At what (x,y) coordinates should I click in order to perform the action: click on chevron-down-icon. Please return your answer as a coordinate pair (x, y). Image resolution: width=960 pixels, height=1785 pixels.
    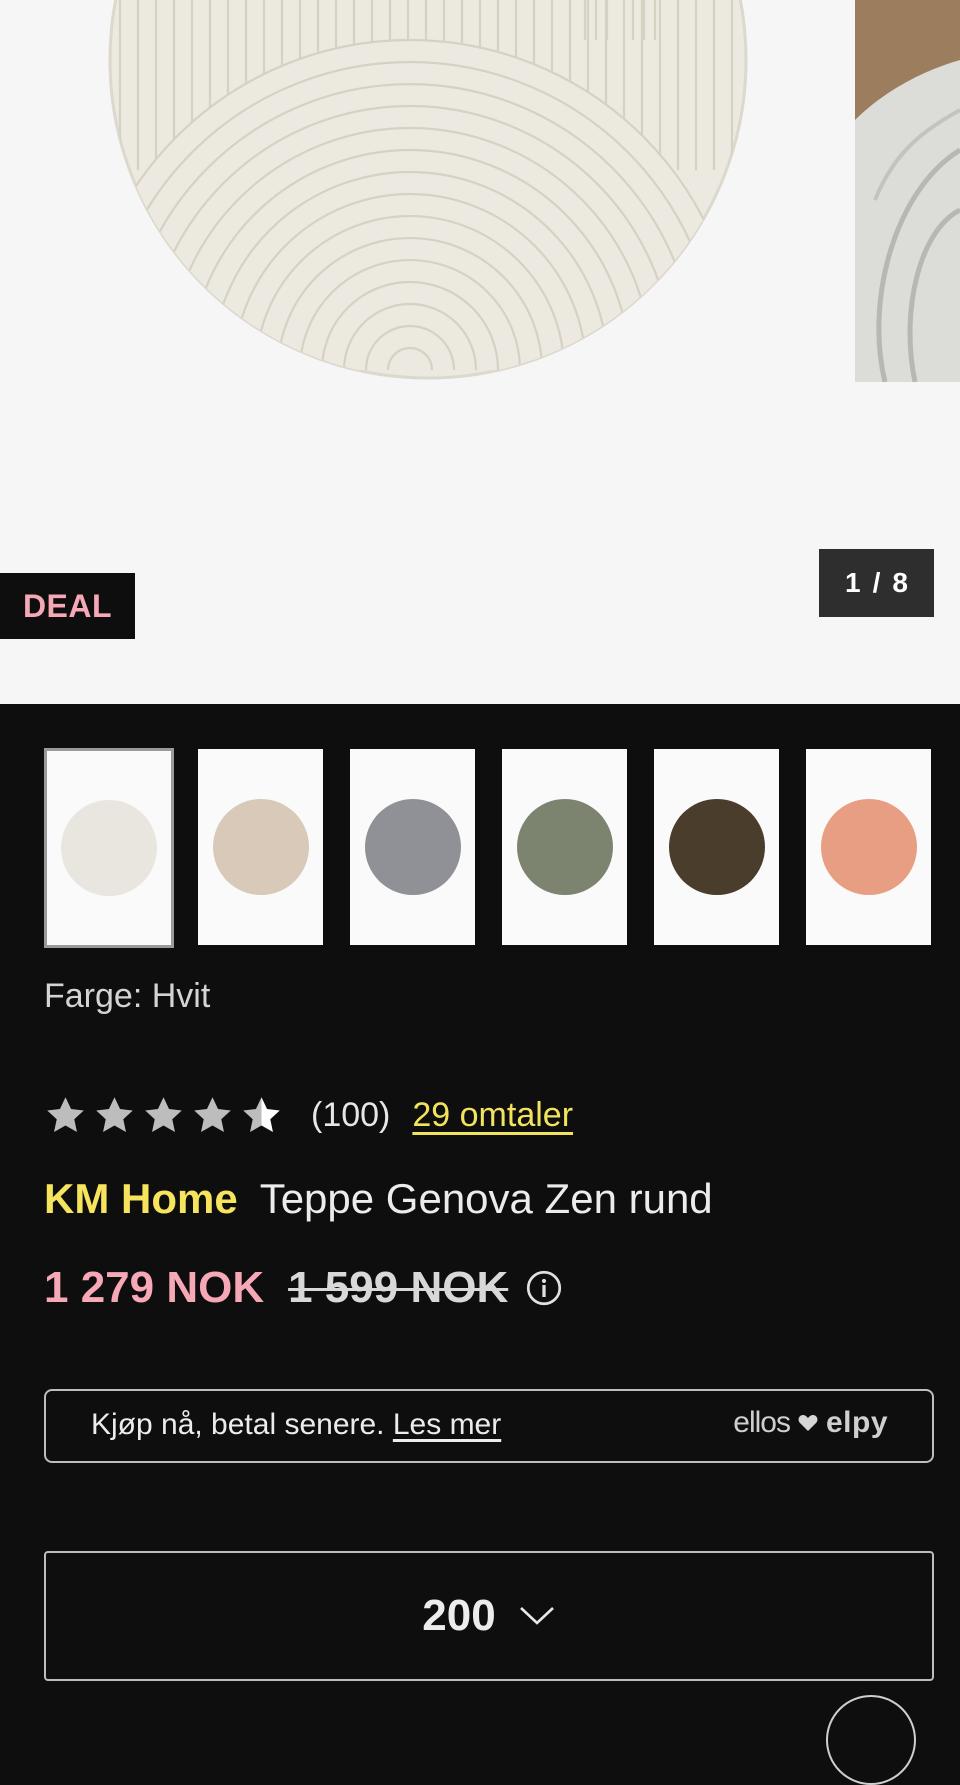
    Looking at the image, I should click on (536, 1616).